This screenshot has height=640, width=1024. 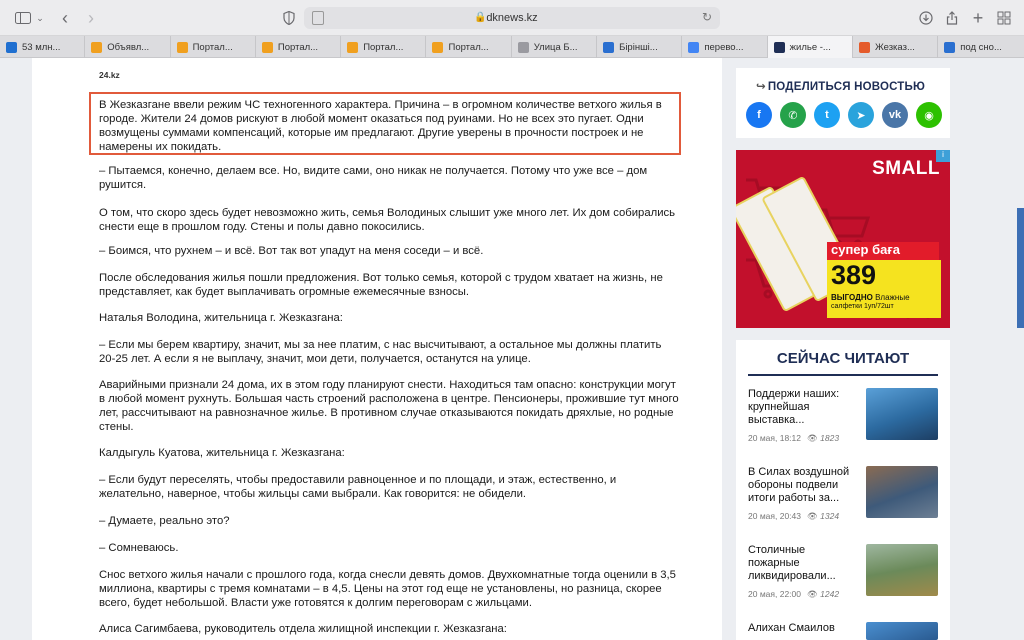 I want to click on back-icon: ‹, so click(x=65, y=18).